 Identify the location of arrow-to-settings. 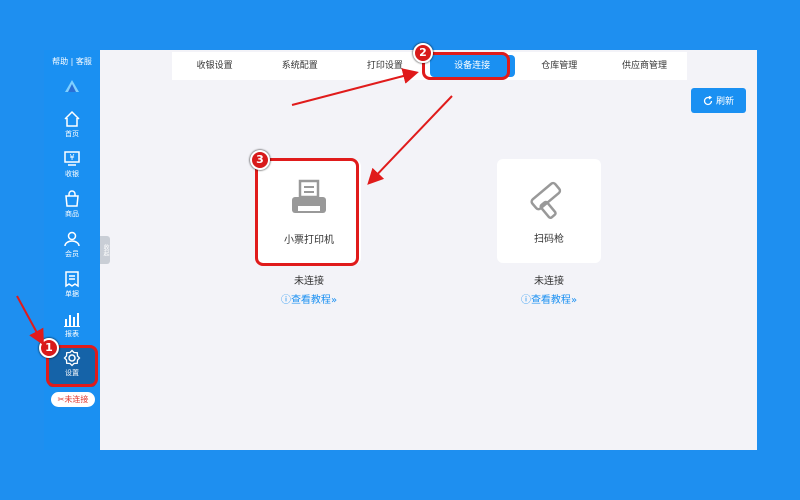
(30, 320).